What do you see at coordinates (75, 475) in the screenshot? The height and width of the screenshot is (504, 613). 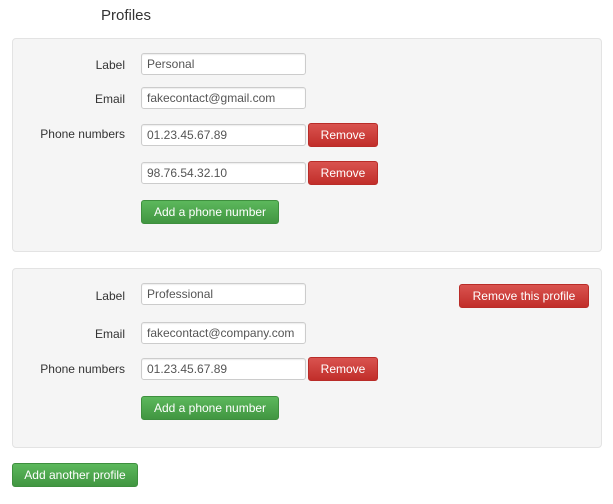 I see `add-profile-button: Add another profile` at bounding box center [75, 475].